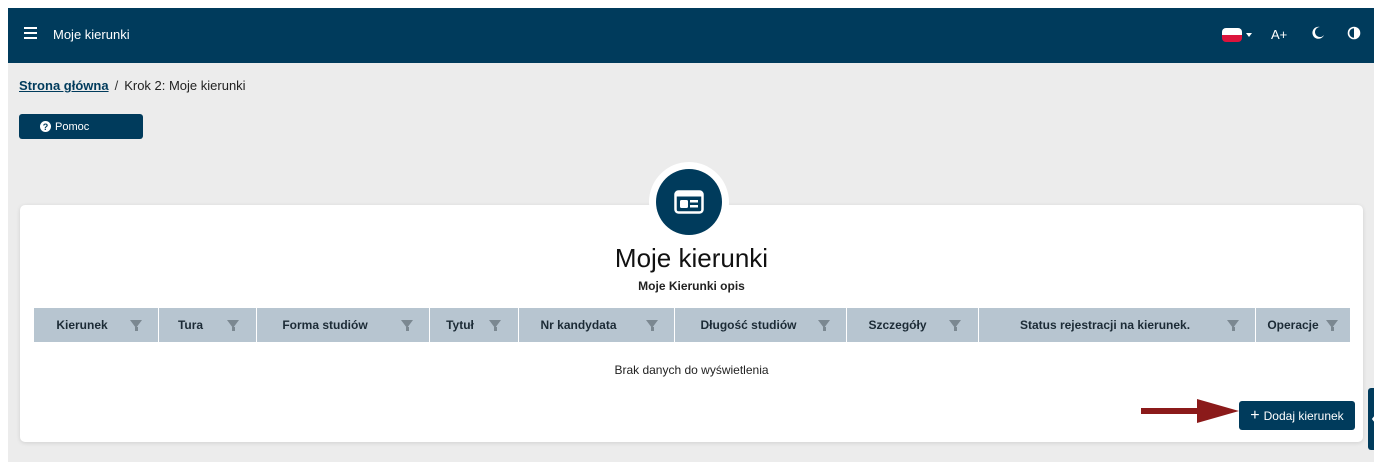 This screenshot has height=462, width=1374. I want to click on id-card-icon, so click(689, 202).